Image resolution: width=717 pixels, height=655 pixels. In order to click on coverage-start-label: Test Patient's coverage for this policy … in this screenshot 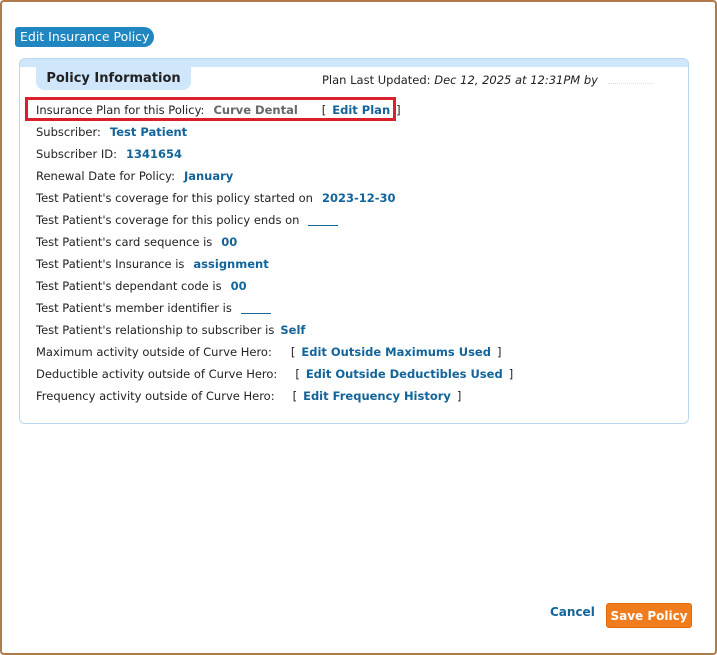, I will do `click(174, 198)`.